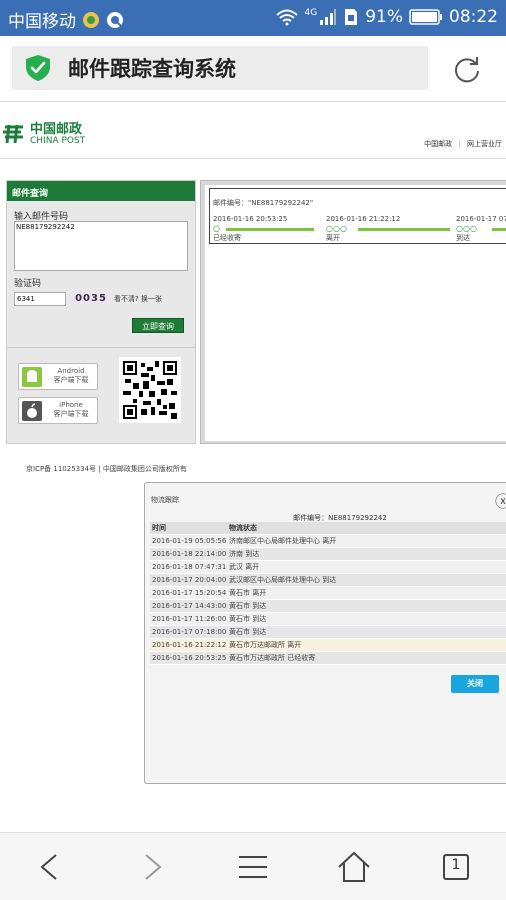 This screenshot has width=506, height=900. I want to click on query-panel-title: 邮件查询, so click(101, 191).